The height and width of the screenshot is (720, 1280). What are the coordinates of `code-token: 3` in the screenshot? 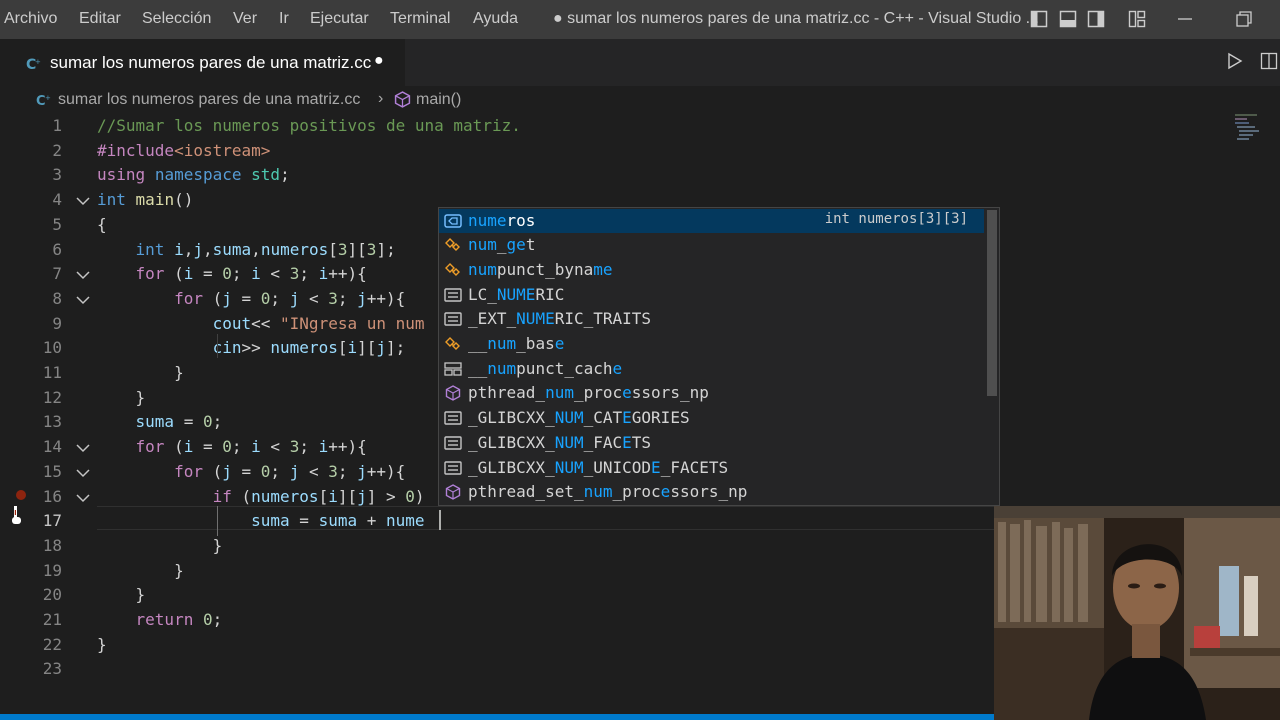 It's located at (294, 274).